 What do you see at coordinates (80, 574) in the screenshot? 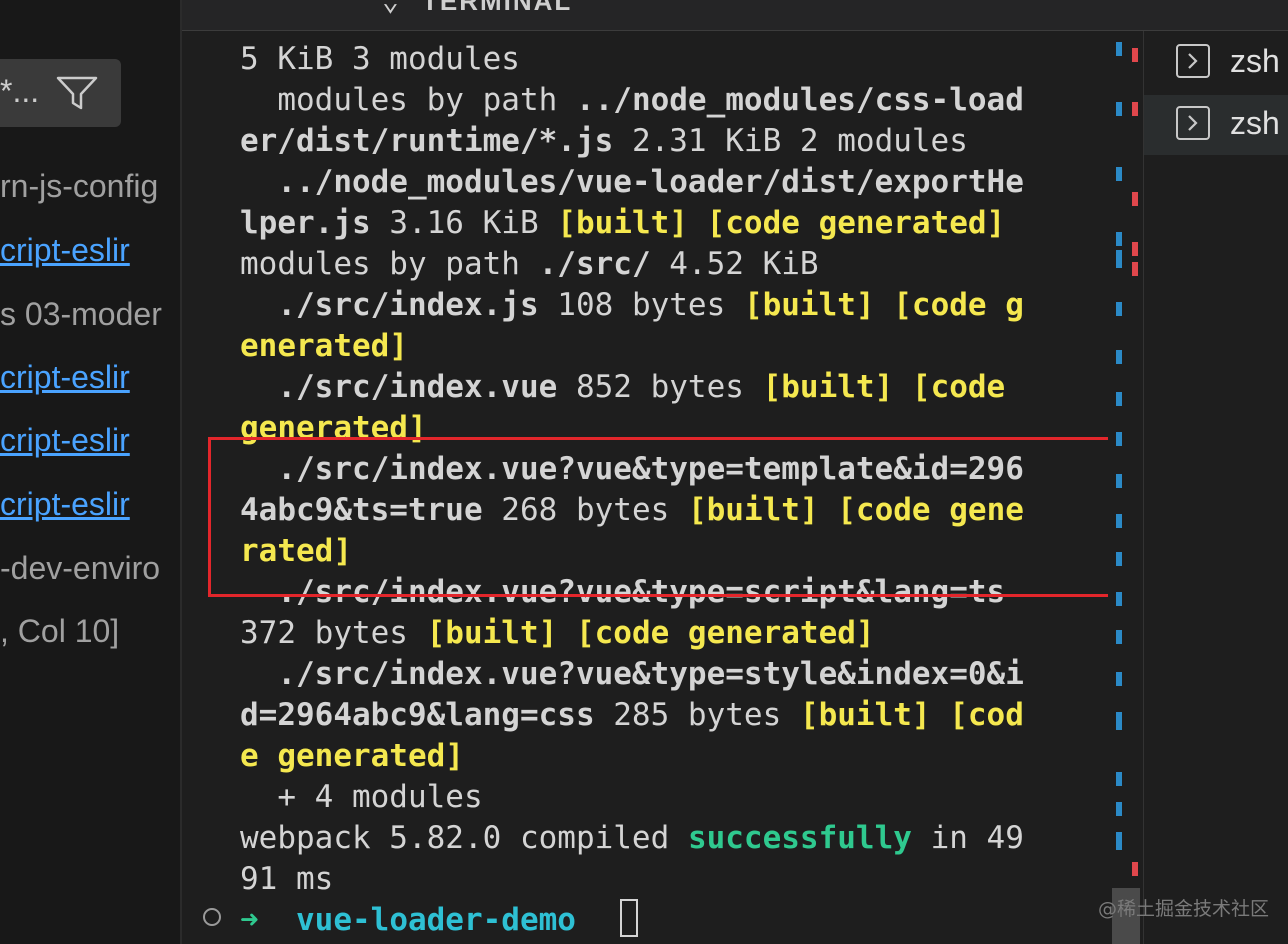
I see `explorer-row: -dev-enviro` at bounding box center [80, 574].